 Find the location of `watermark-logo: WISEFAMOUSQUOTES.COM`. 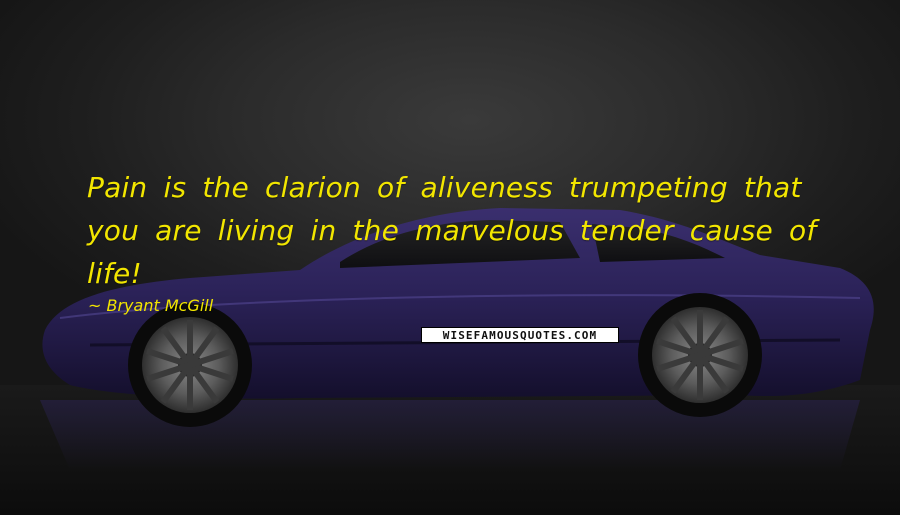

watermark-logo: WISEFAMOUSQUOTES.COM is located at coordinates (520, 335).